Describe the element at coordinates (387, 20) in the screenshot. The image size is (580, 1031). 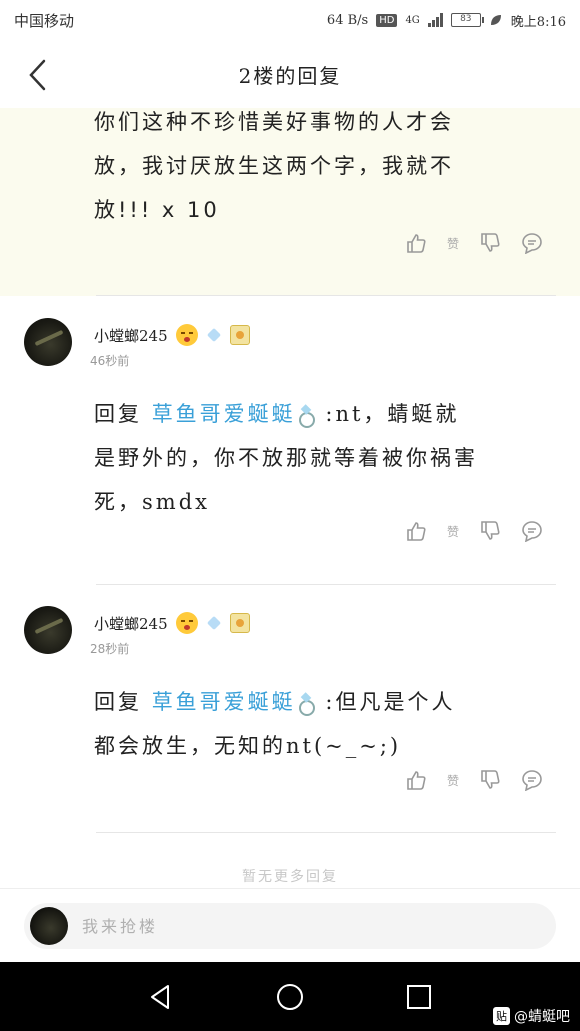
I see `hd-badge: HD` at that location.